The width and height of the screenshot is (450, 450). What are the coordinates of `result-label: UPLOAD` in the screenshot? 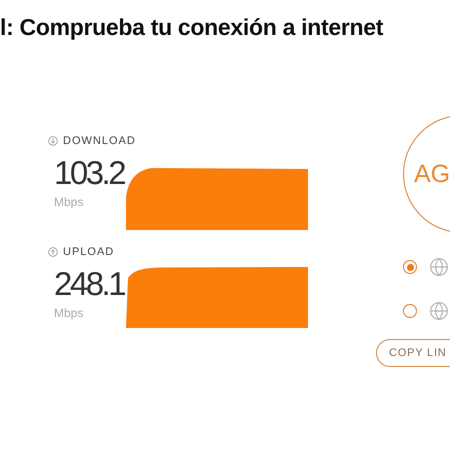 It's located at (88, 252).